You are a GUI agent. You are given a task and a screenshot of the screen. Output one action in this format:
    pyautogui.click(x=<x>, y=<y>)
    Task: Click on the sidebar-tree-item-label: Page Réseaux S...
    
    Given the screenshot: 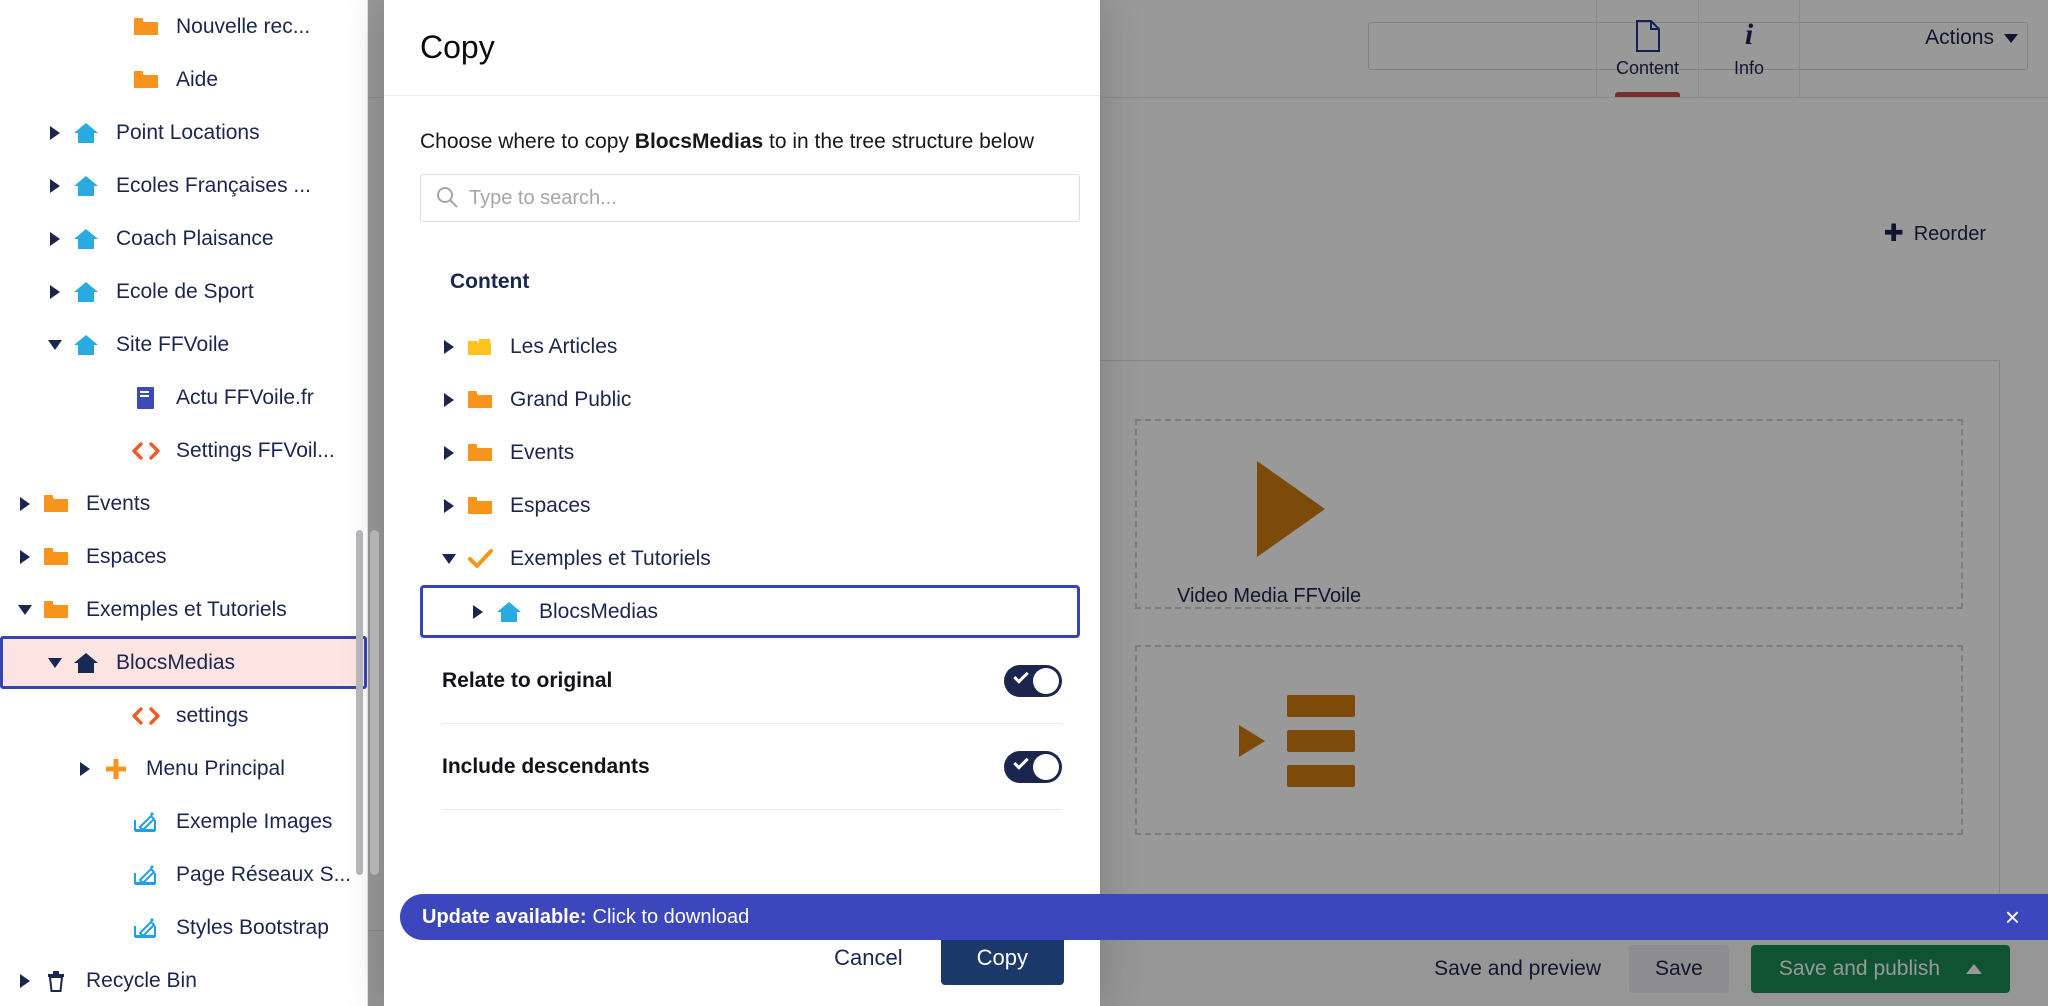 What is the action you would take?
    pyautogui.click(x=264, y=874)
    